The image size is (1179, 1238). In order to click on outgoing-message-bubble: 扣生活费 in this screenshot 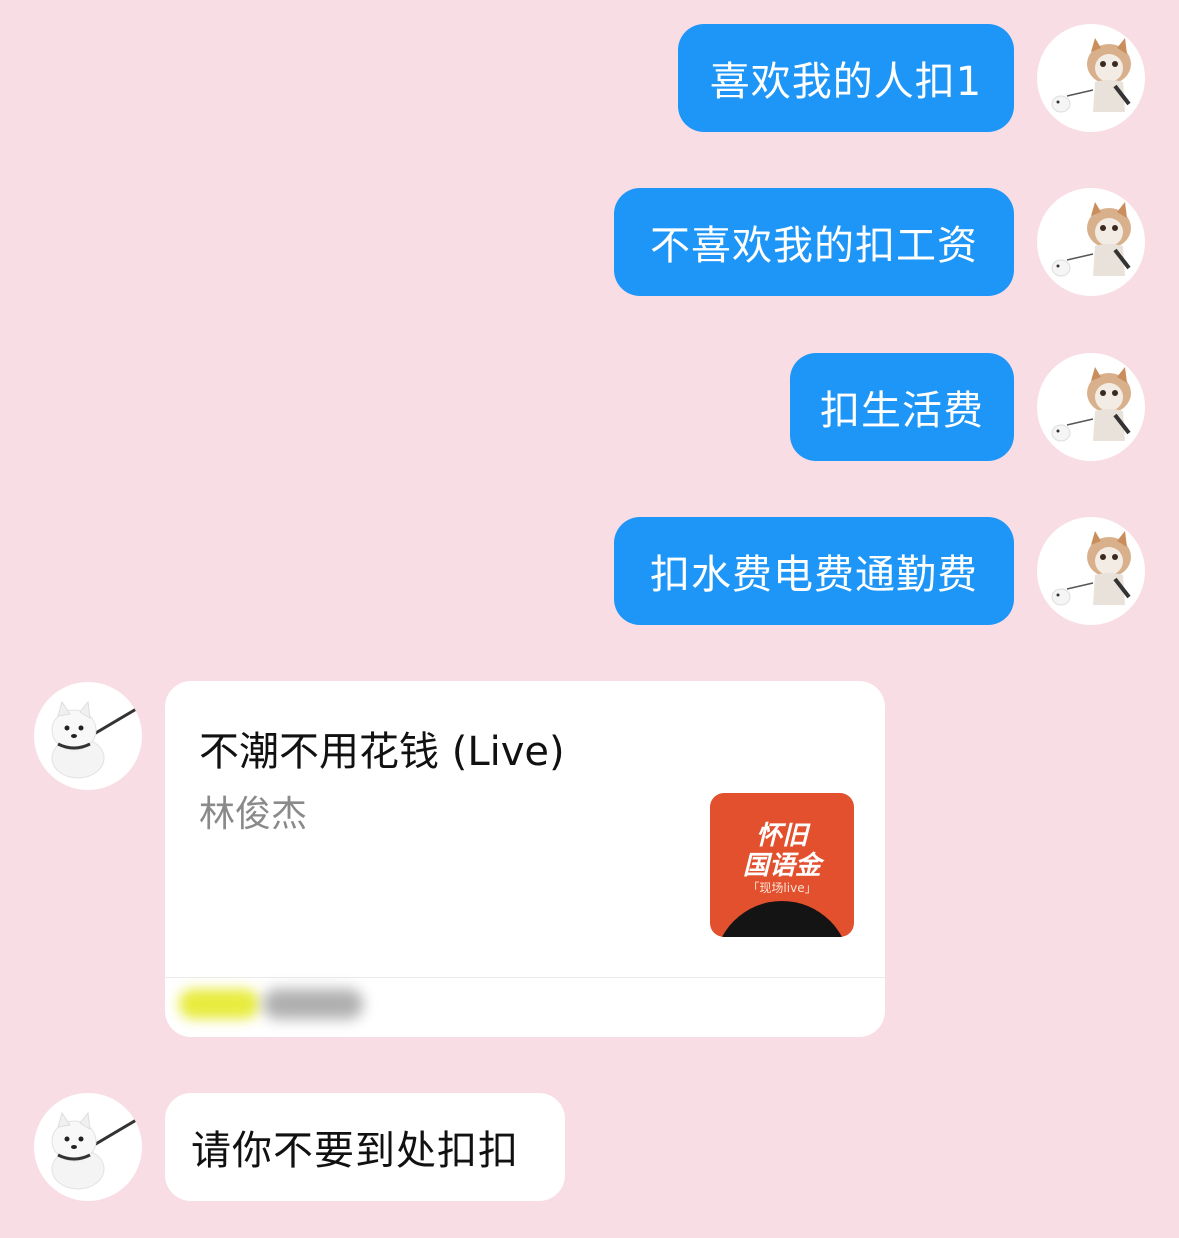, I will do `click(902, 407)`.